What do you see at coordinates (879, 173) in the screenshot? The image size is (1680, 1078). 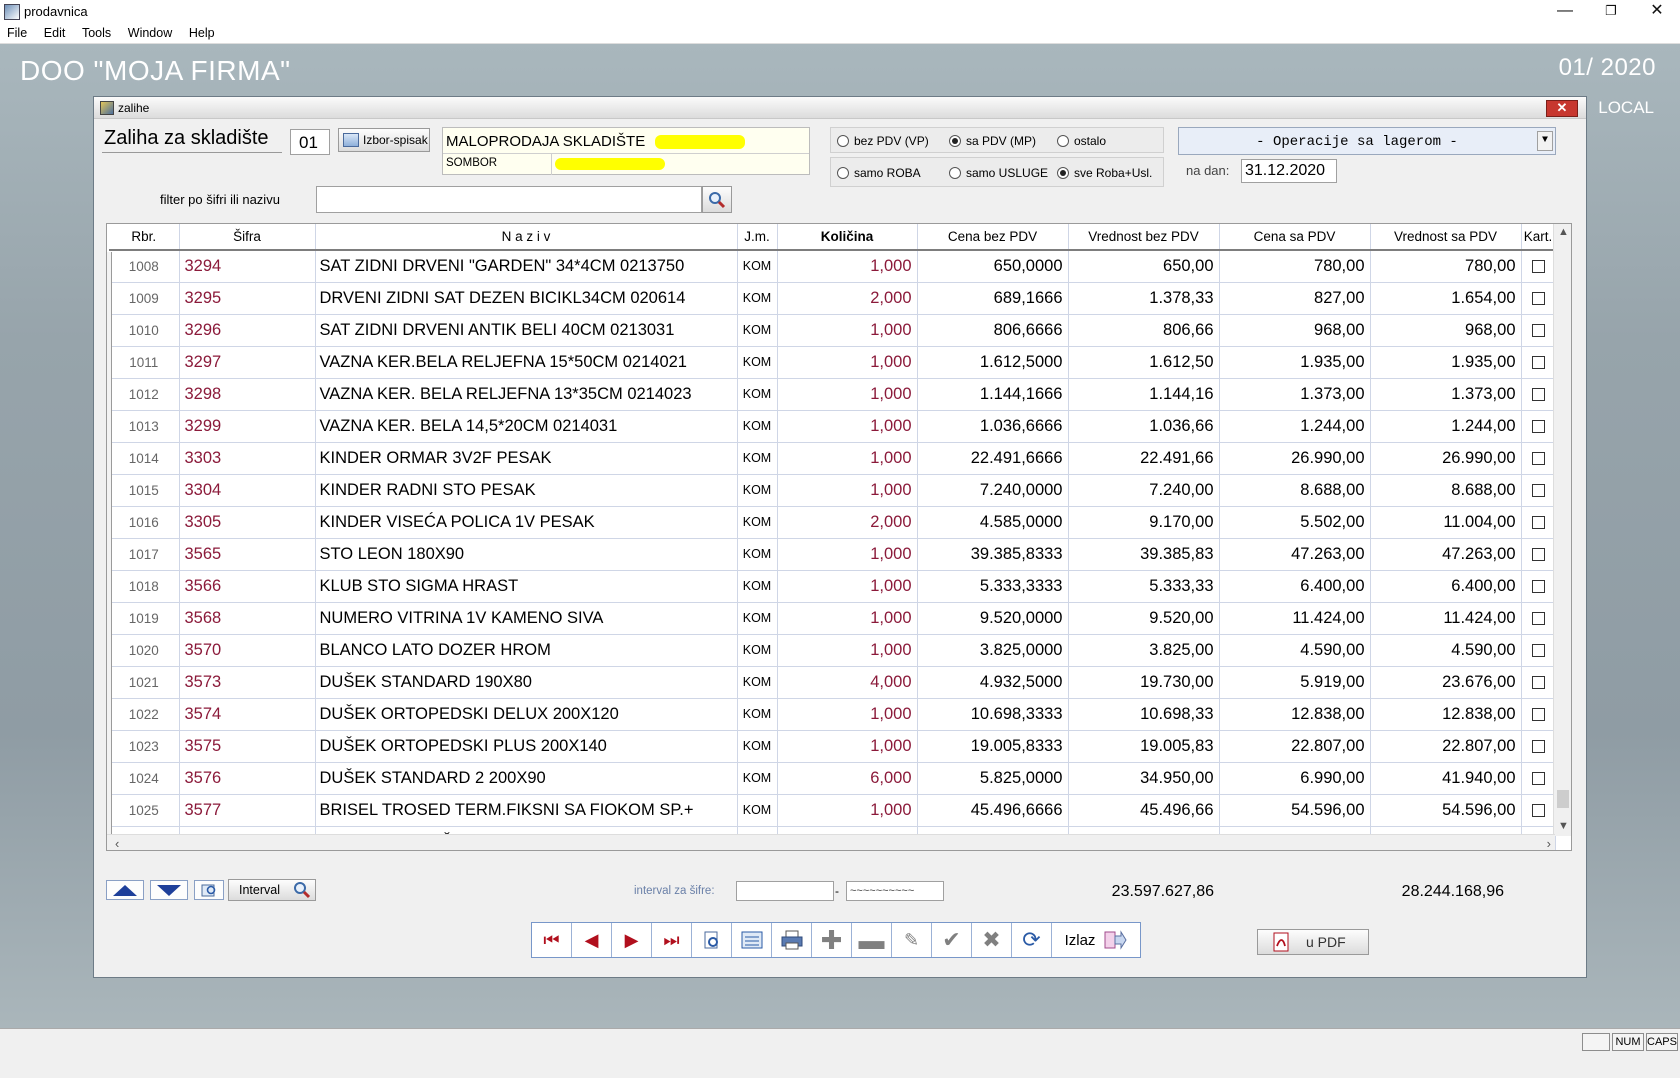 I see `radio-samo-roba: samo ROBA` at bounding box center [879, 173].